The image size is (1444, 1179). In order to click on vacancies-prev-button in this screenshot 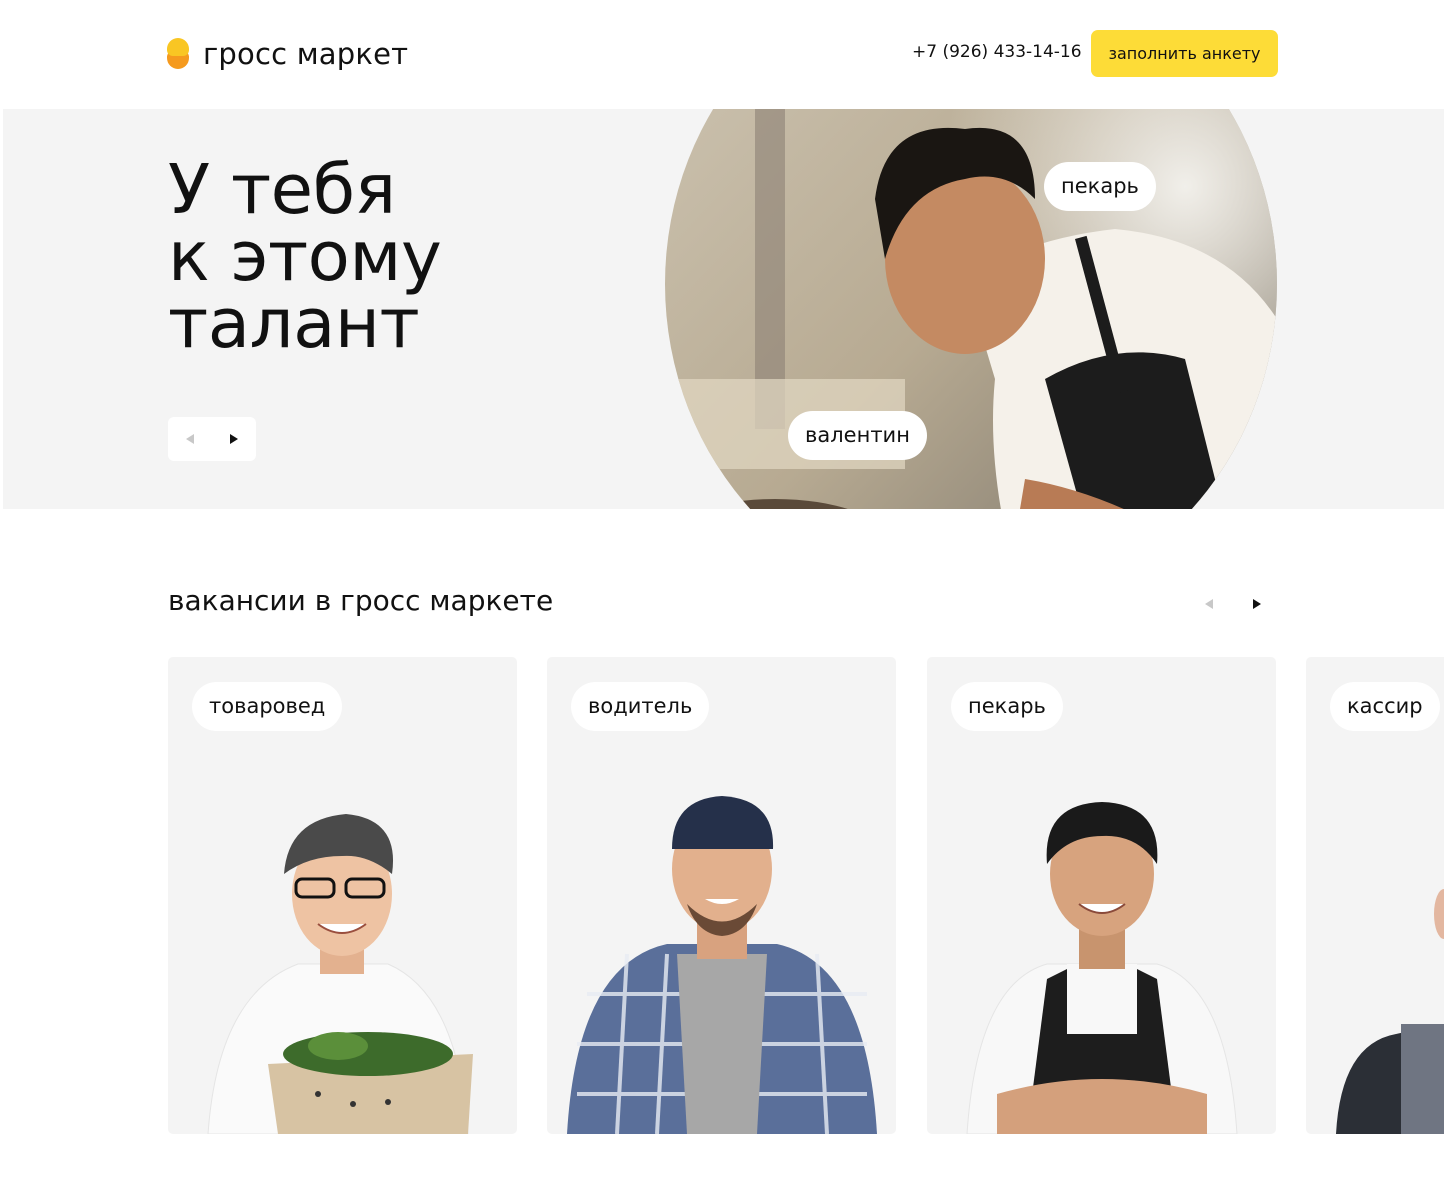, I will do `click(1209, 604)`.